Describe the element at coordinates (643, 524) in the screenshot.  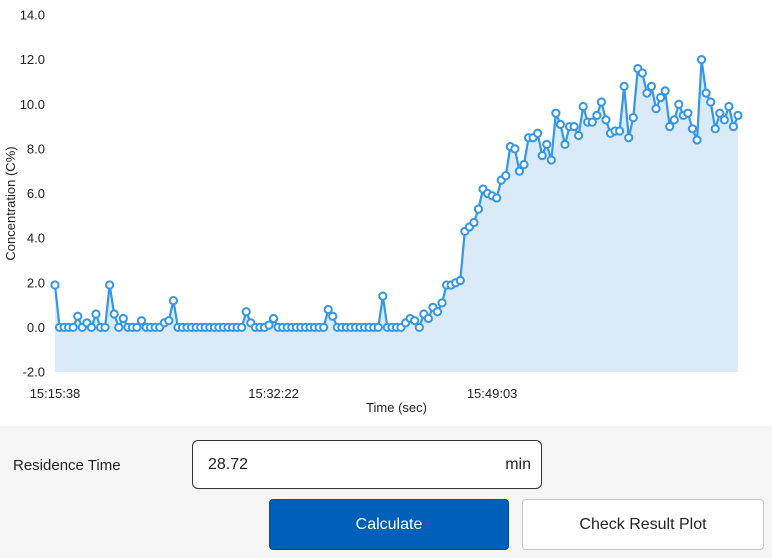
I see `check-result-plot-button: Check Result Plot` at that location.